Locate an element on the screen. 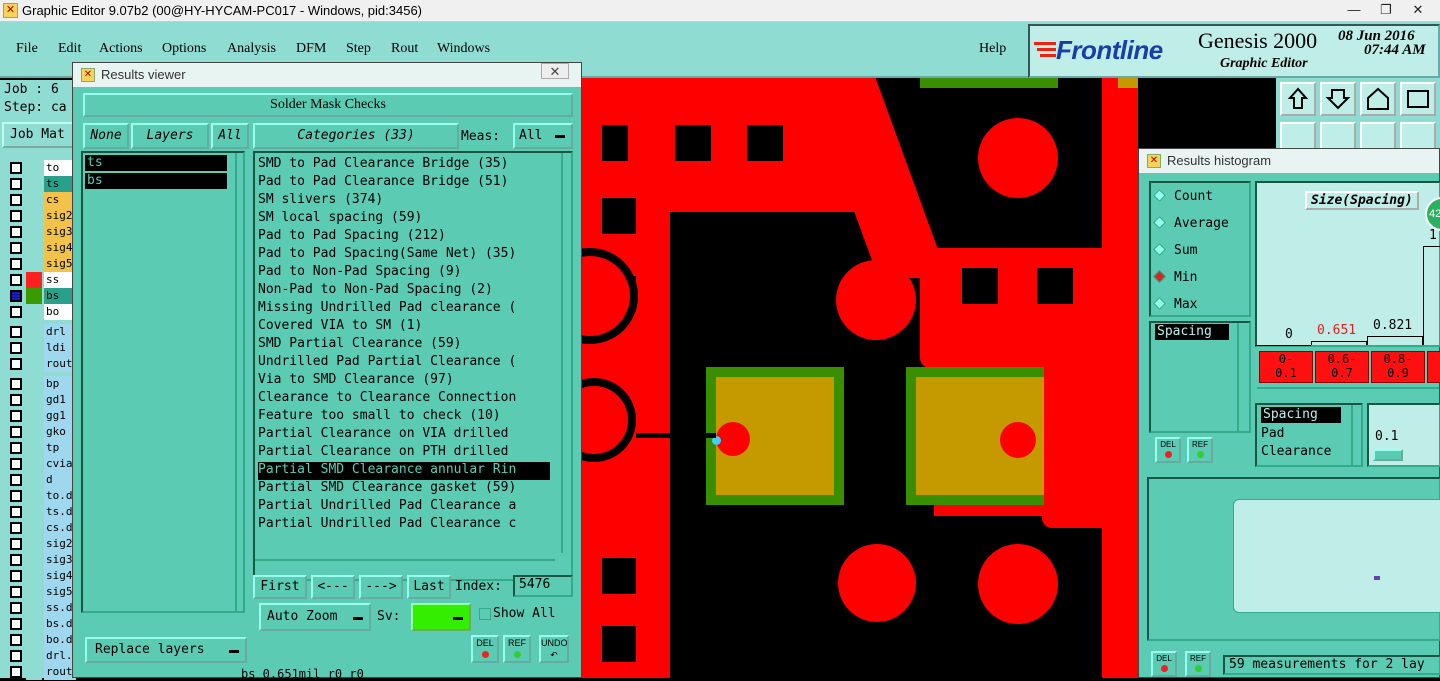  last-button: Last is located at coordinates (429, 587).